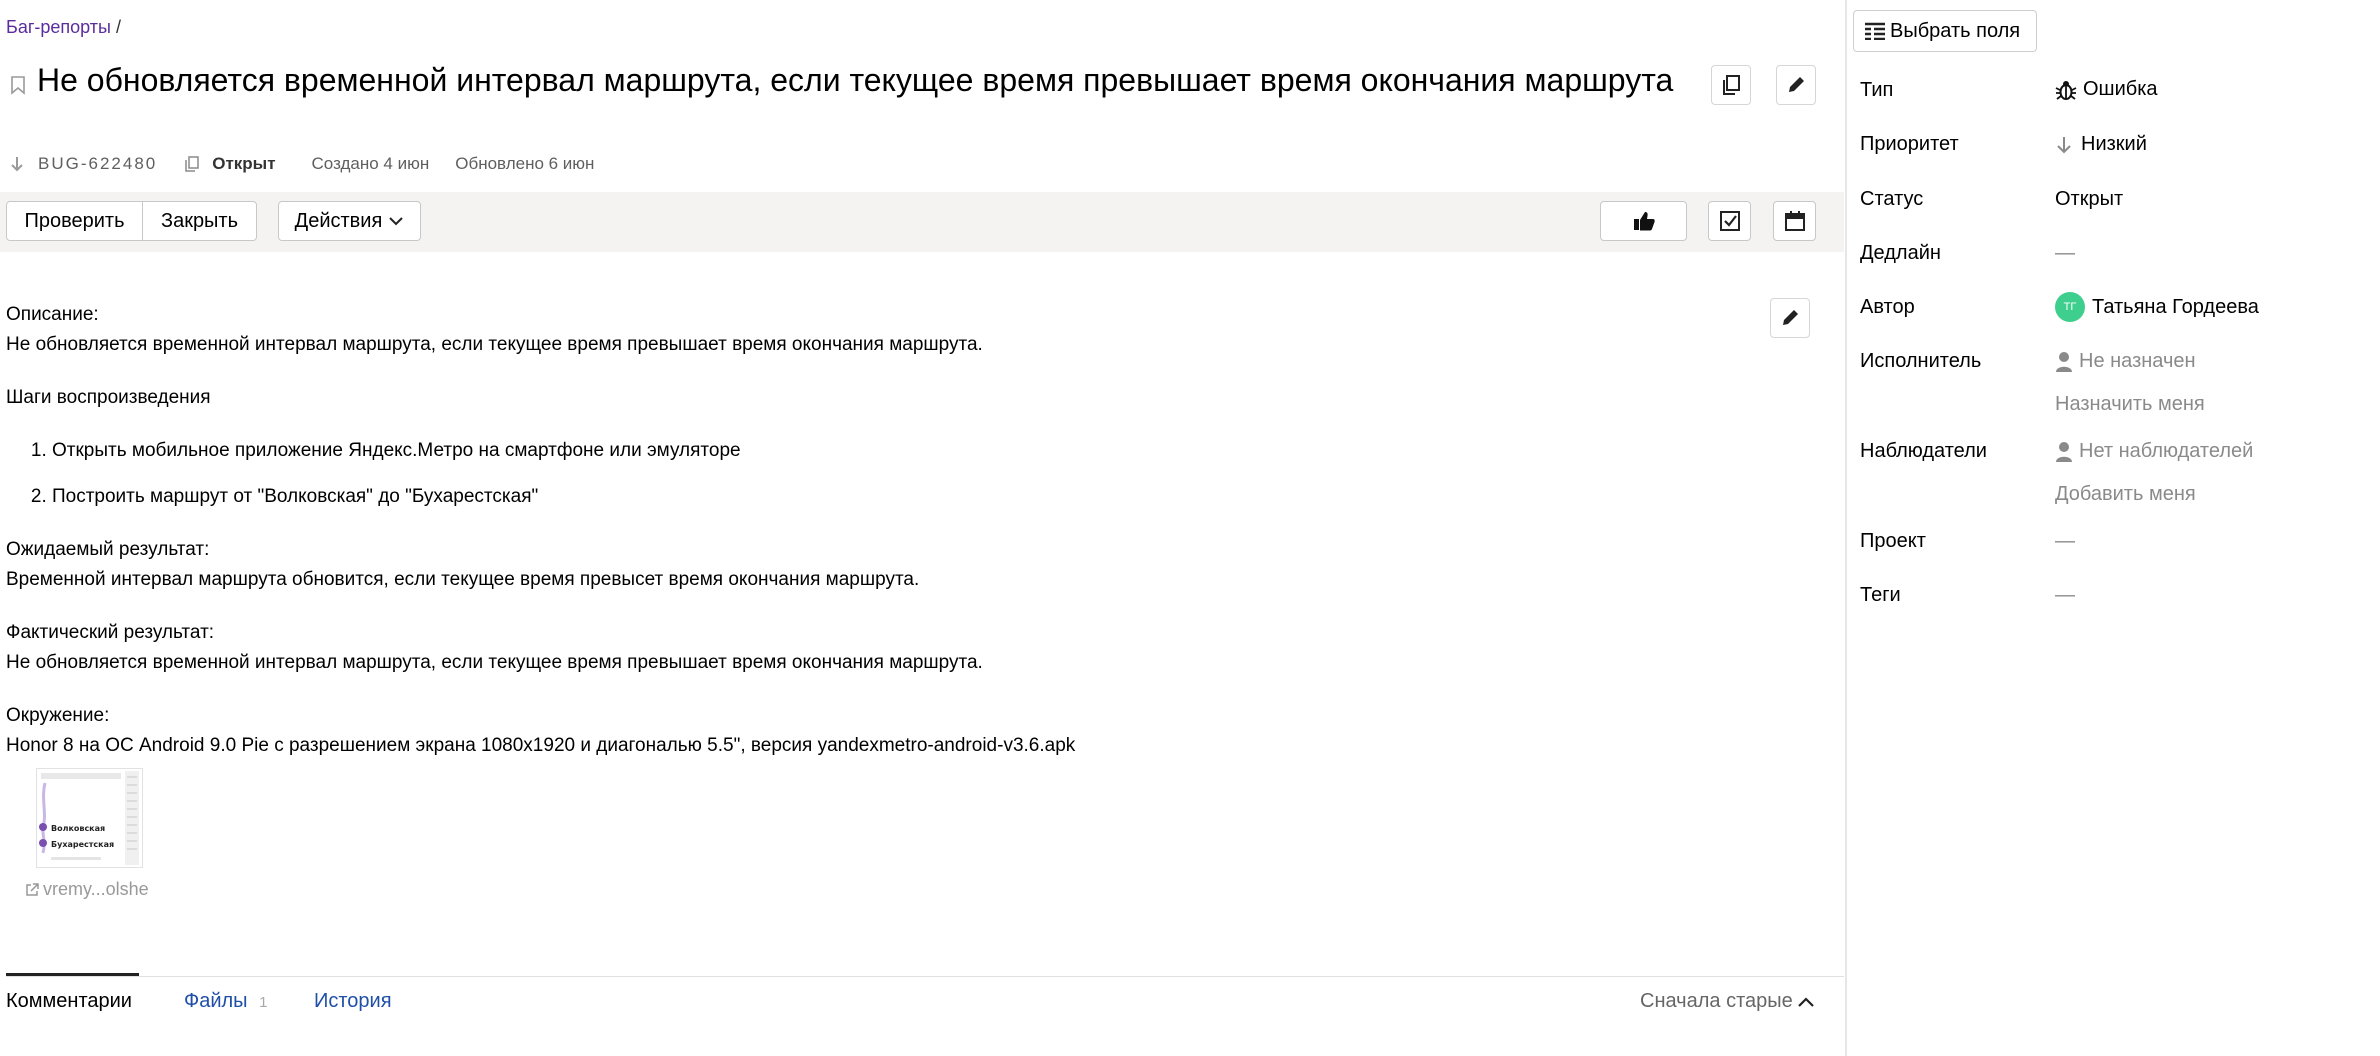 This screenshot has height=1056, width=2380. I want to click on breadcrumb: Баг-репорты /, so click(63, 27).